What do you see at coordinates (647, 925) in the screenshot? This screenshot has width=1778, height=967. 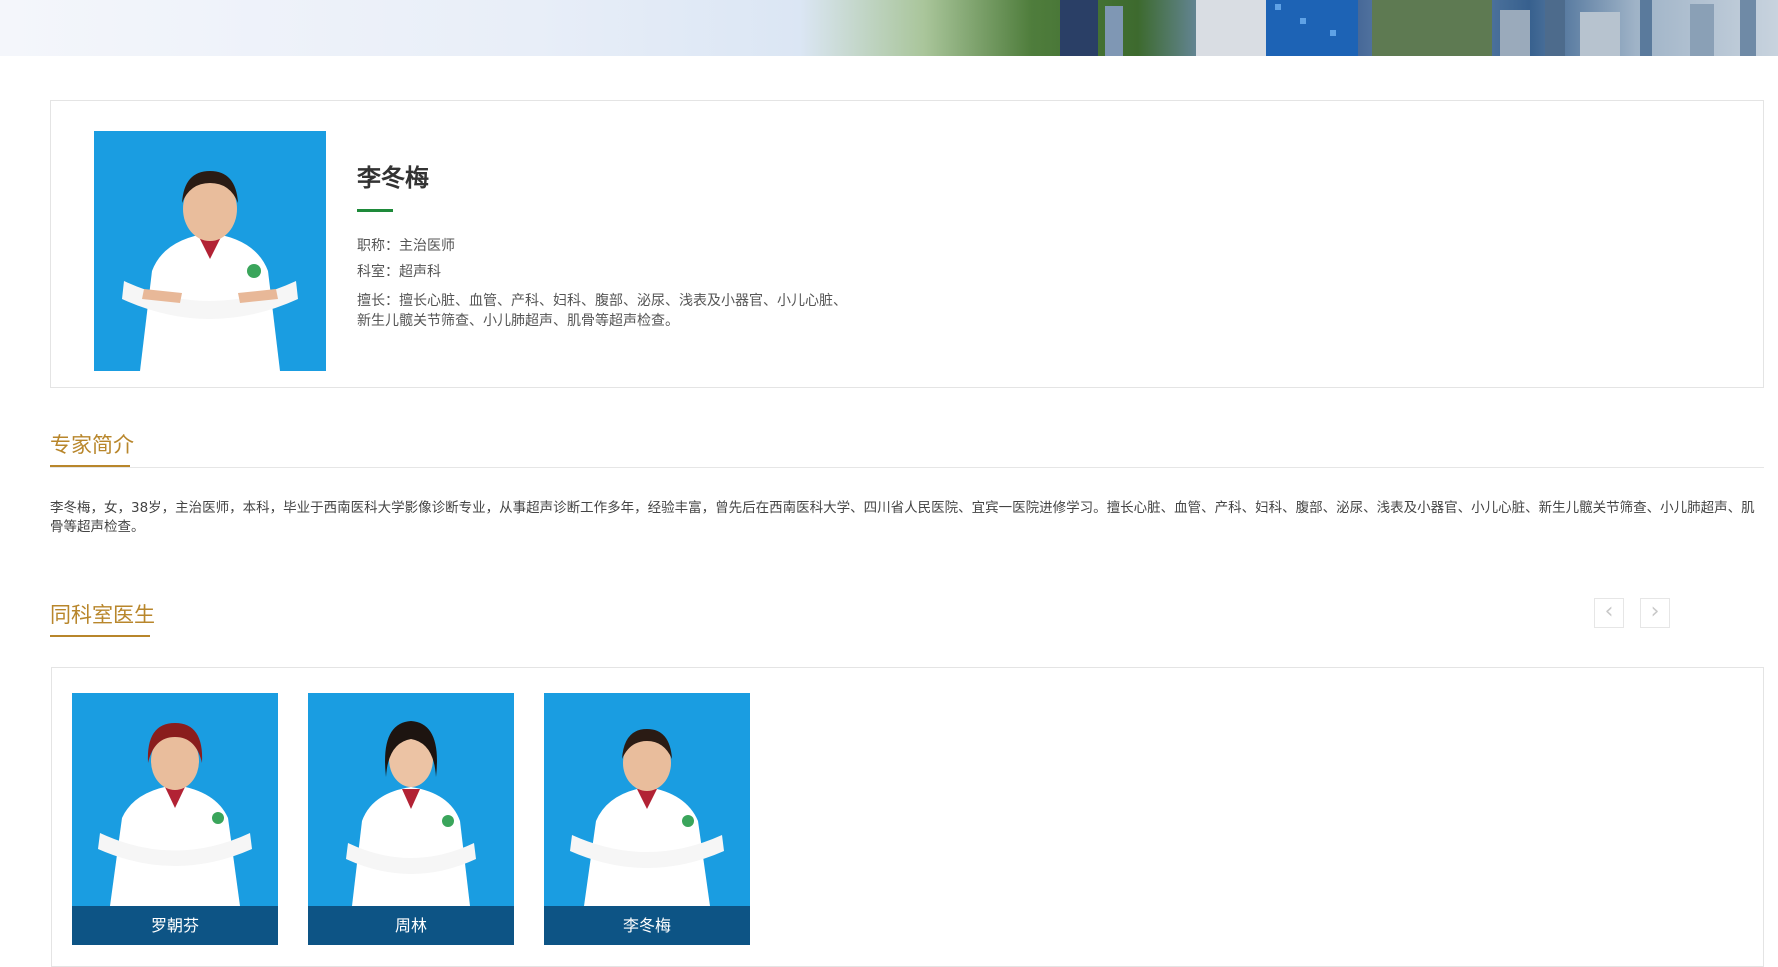 I see `colleague-name: 李冬梅` at bounding box center [647, 925].